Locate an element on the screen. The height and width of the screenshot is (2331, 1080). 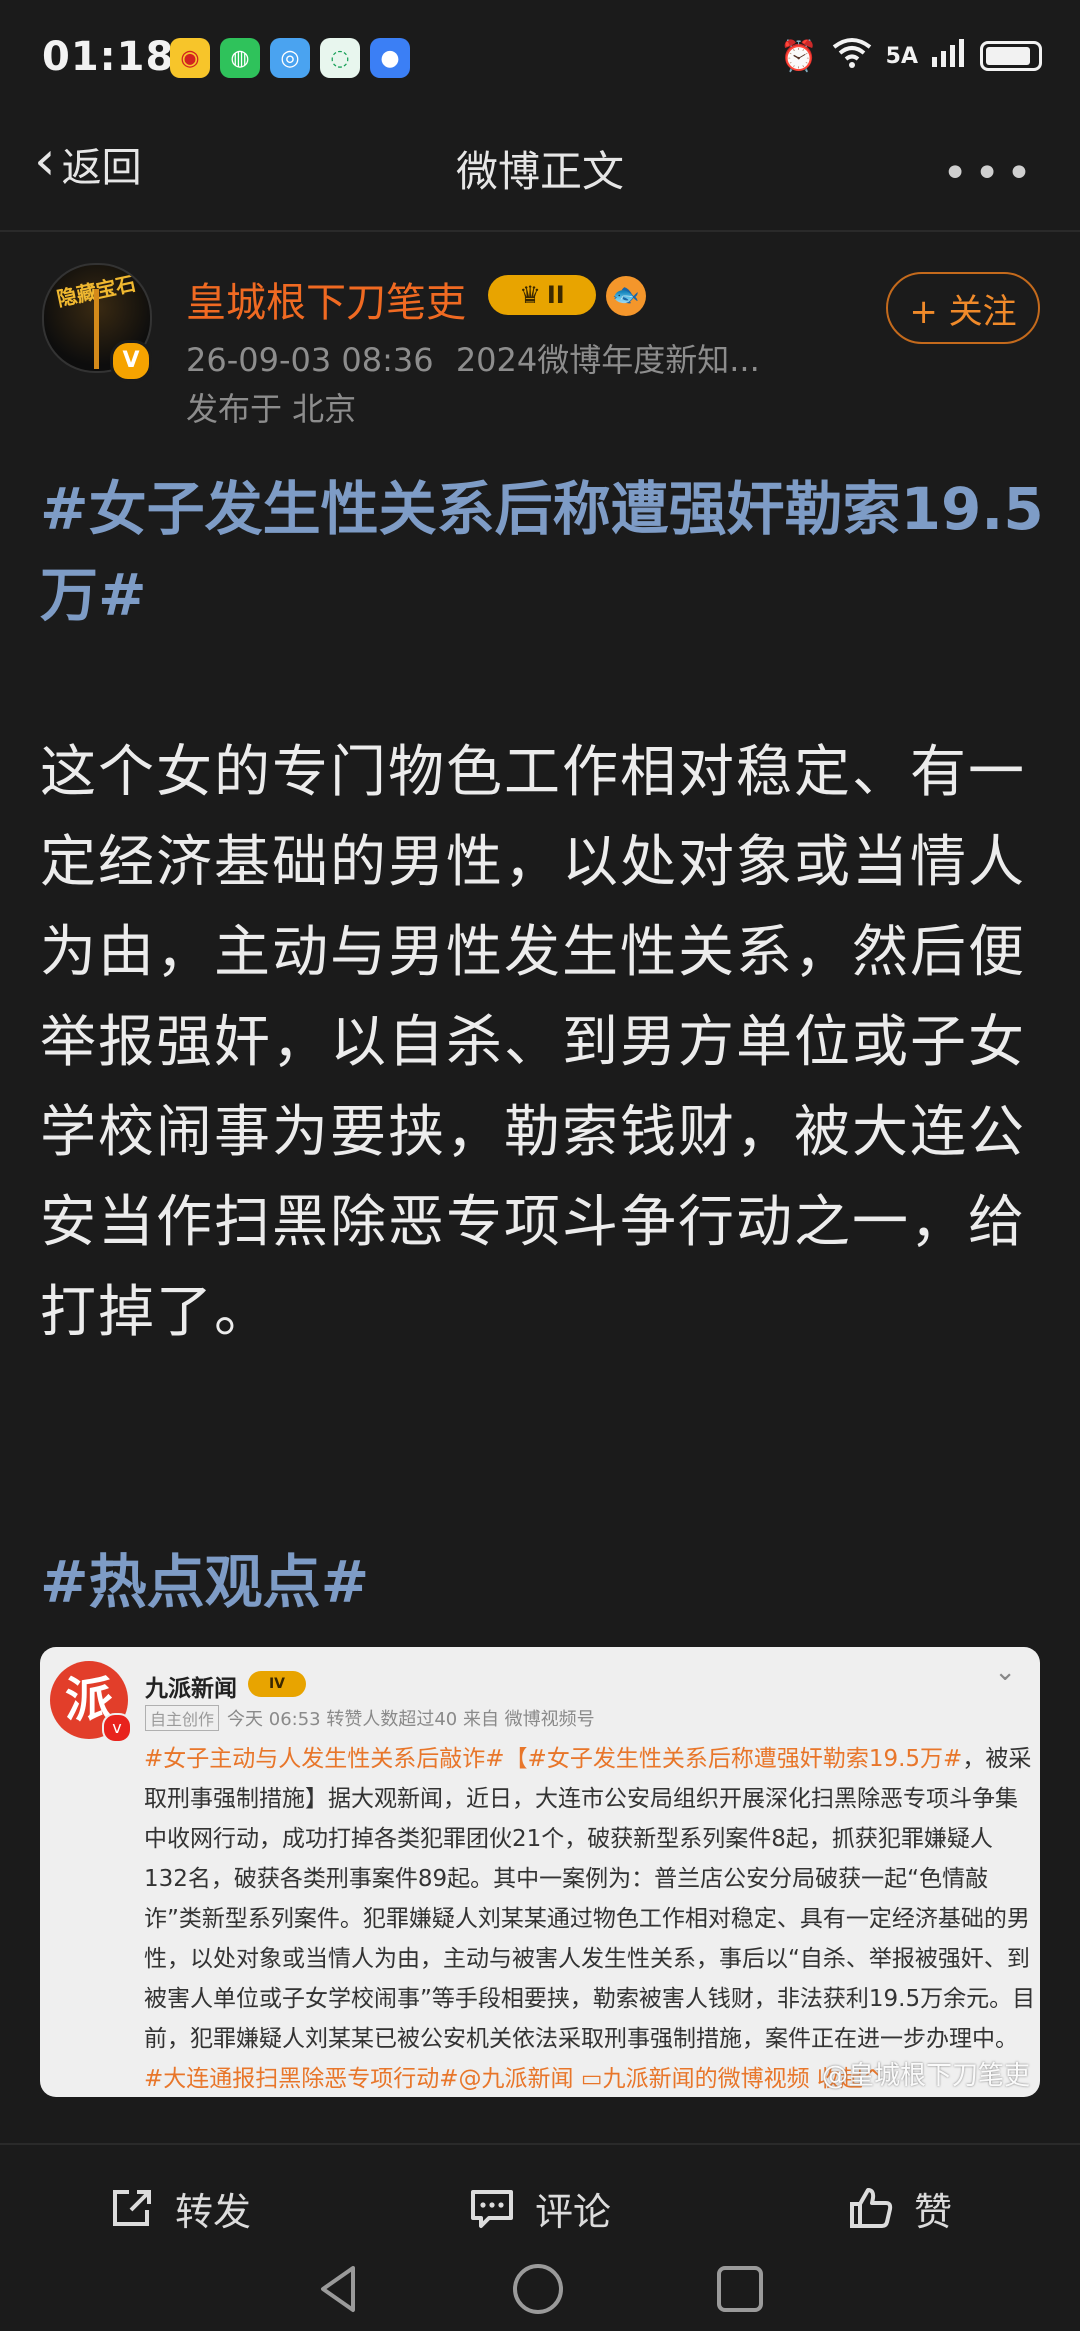
action-bar: 转发 评论 赞 is located at coordinates (540, 2208).